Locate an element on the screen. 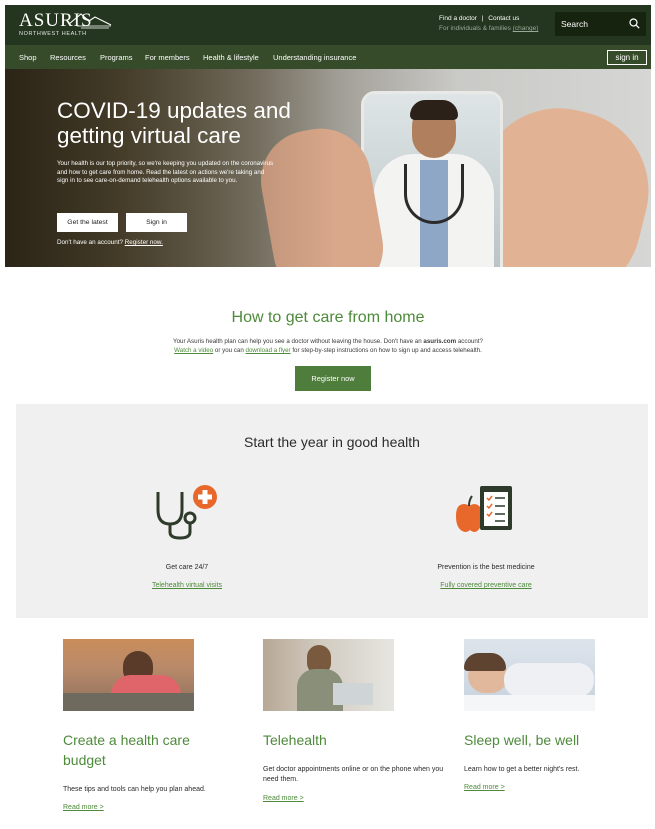 The image size is (655, 829). hero-sign-in-button: Sign in is located at coordinates (156, 222).